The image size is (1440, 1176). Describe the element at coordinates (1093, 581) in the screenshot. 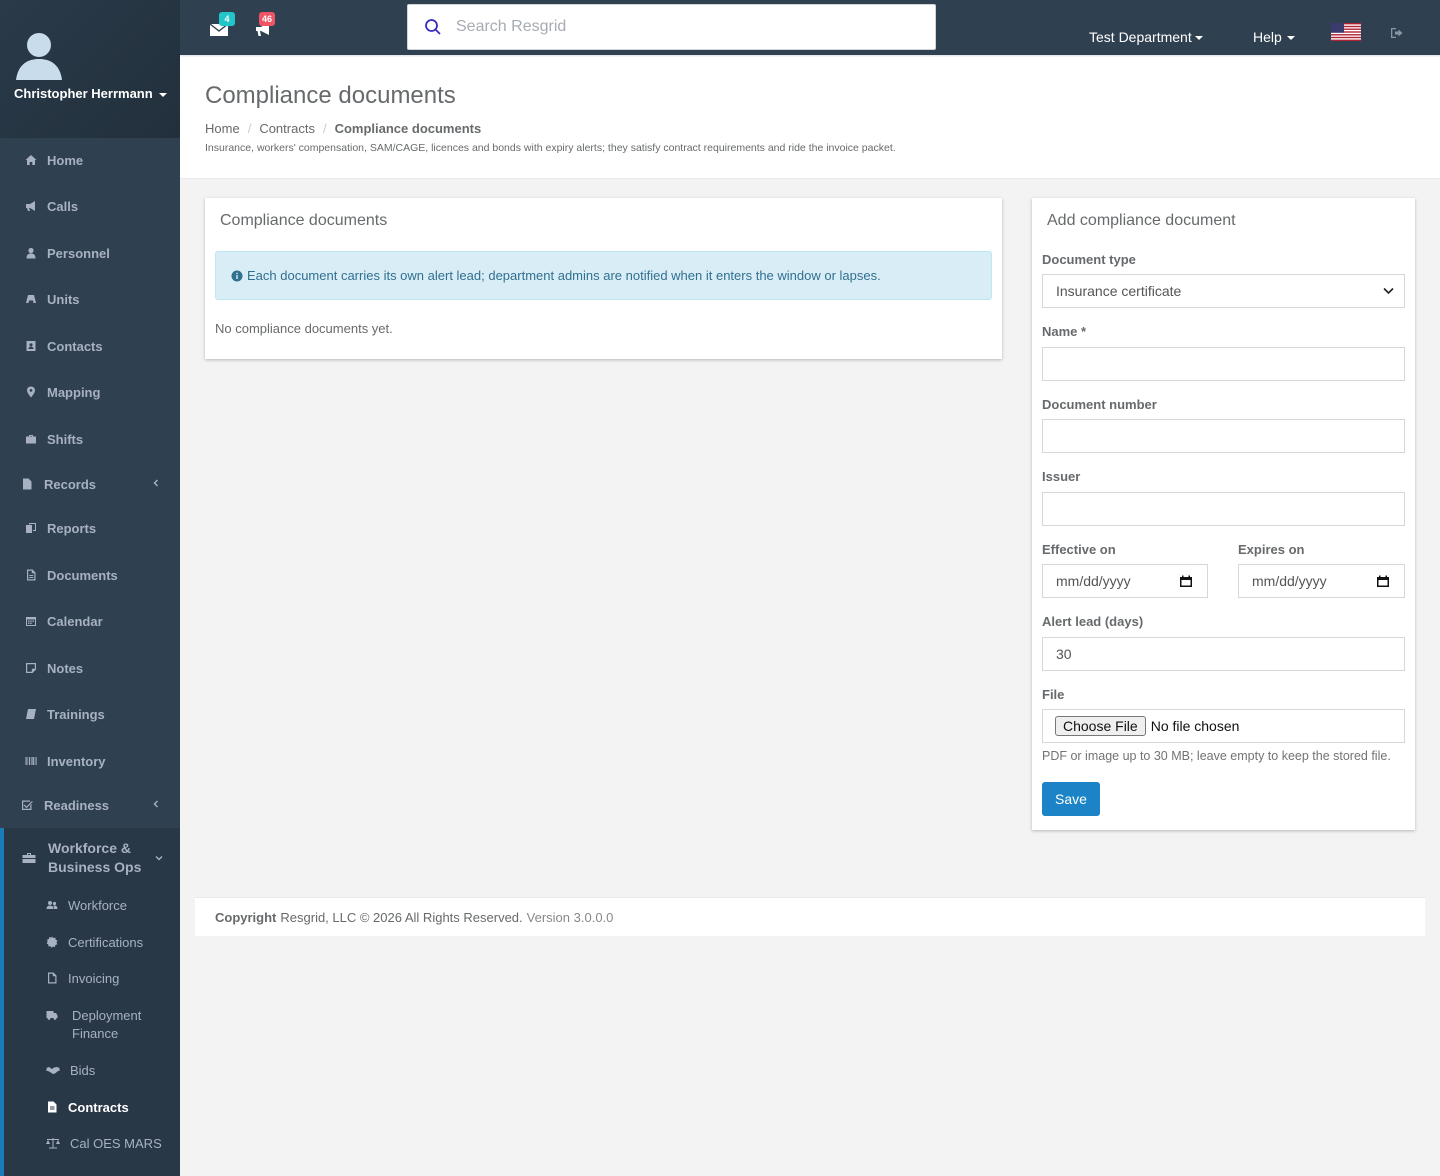

I see `effective-on-value: mm/dd/yyyy` at that location.